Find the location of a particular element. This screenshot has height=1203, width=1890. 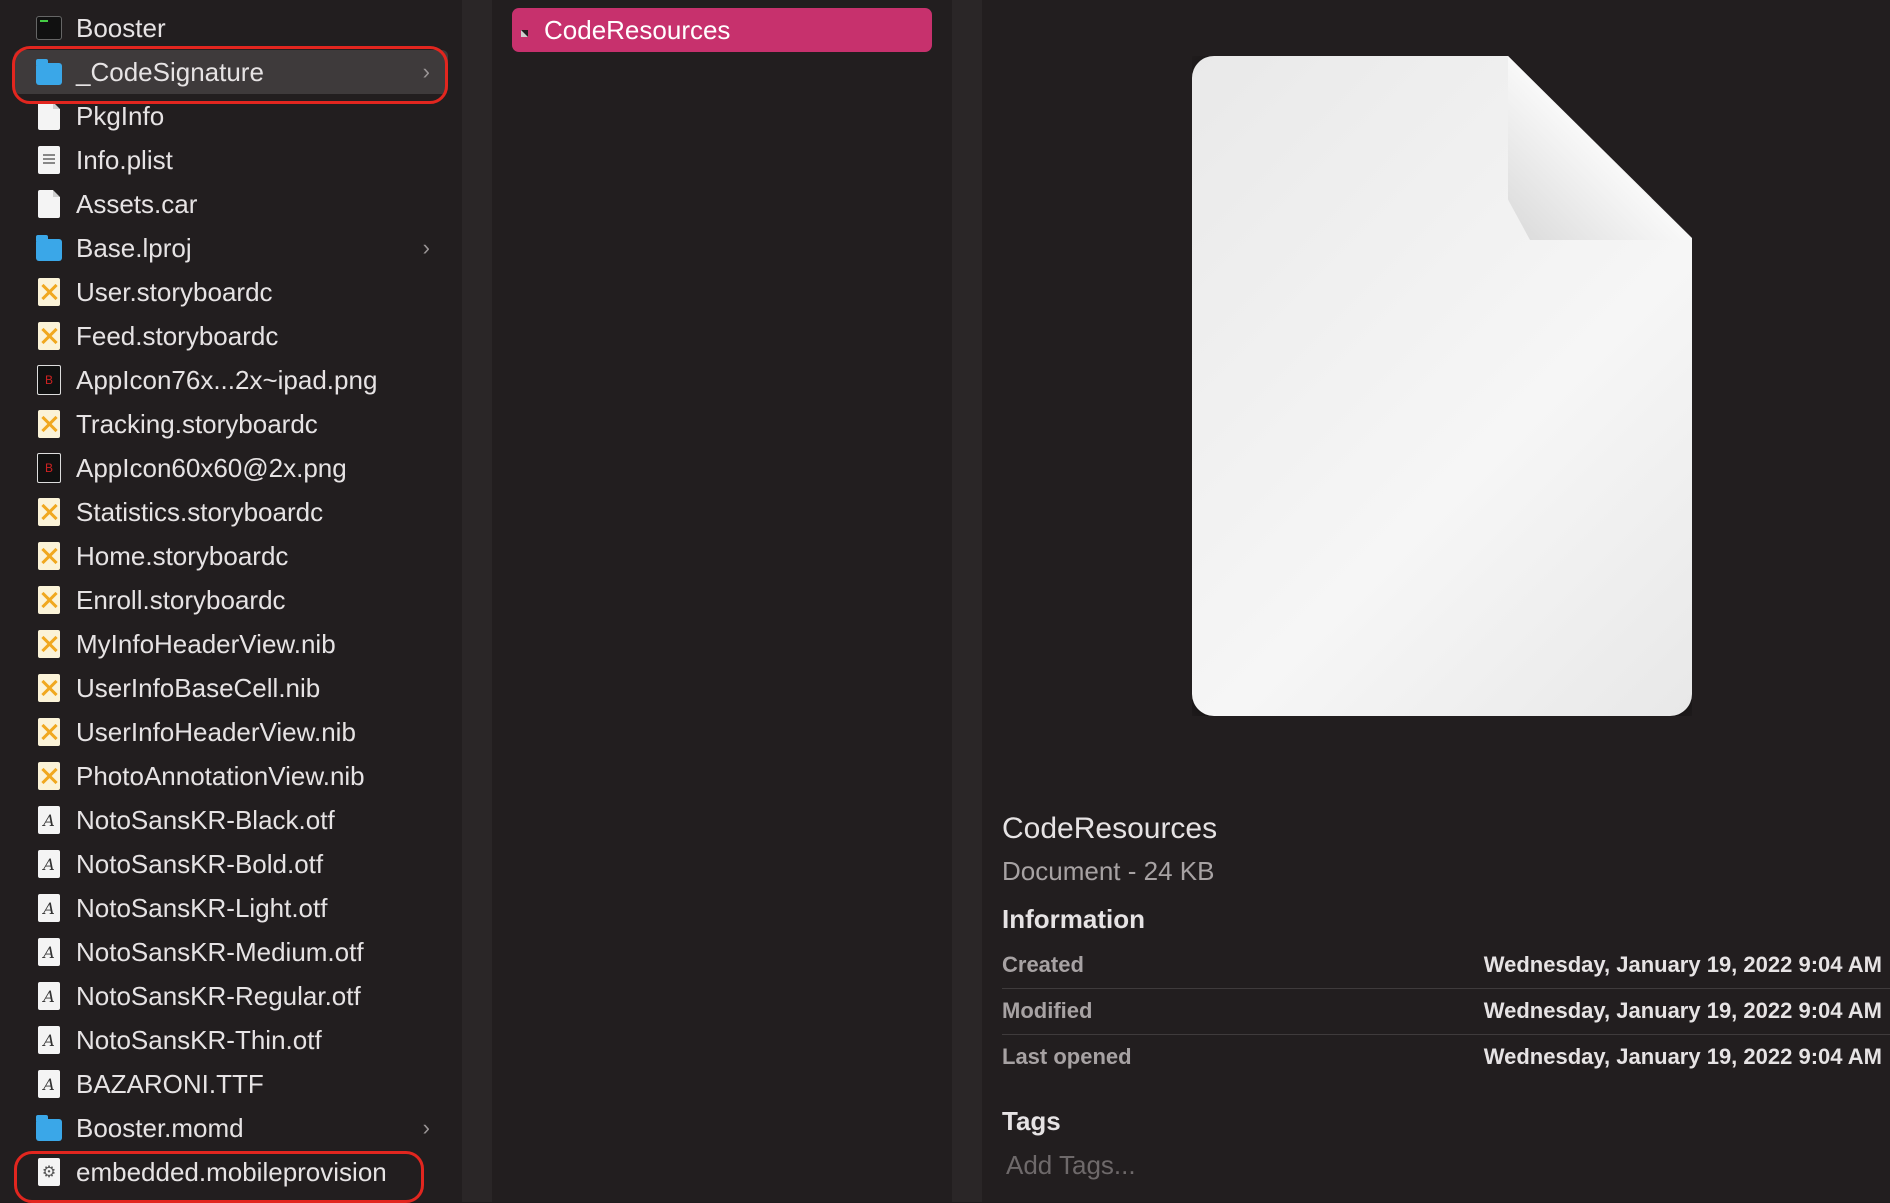

list-item-photoannotationview: PhotoAnnotationView.nib is located at coordinates (231, 776).